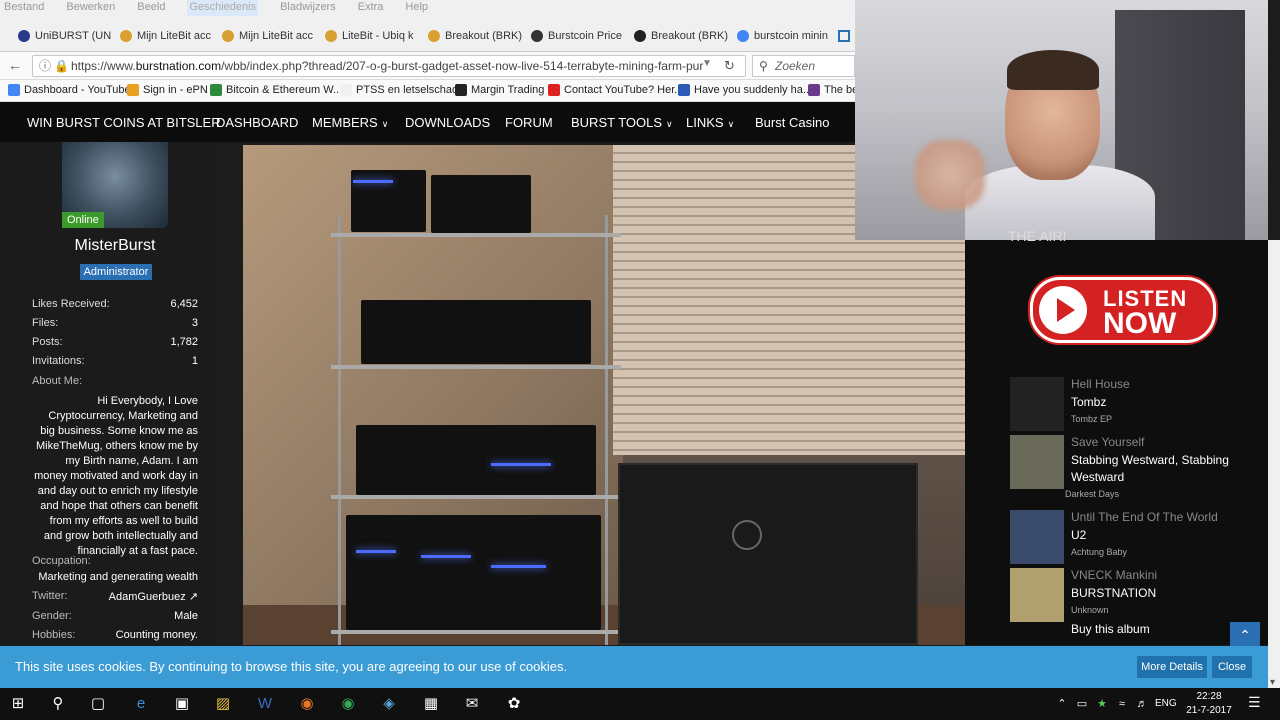 The image size is (1280, 720). What do you see at coordinates (54, 66) in the screenshot?
I see `info-icon: ⓘ 🔒` at bounding box center [54, 66].